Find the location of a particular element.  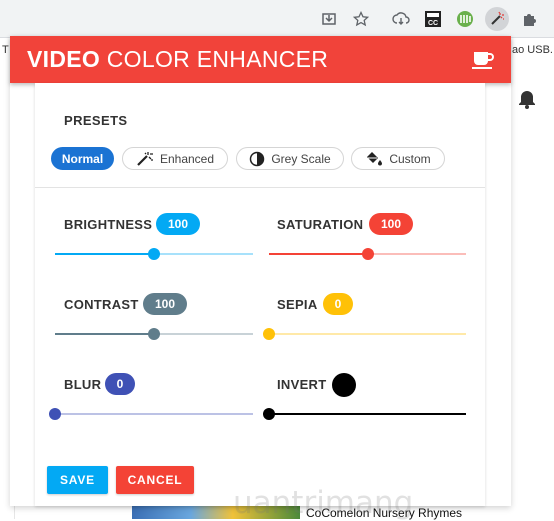

brightness-slider-track is located at coordinates (203, 254).